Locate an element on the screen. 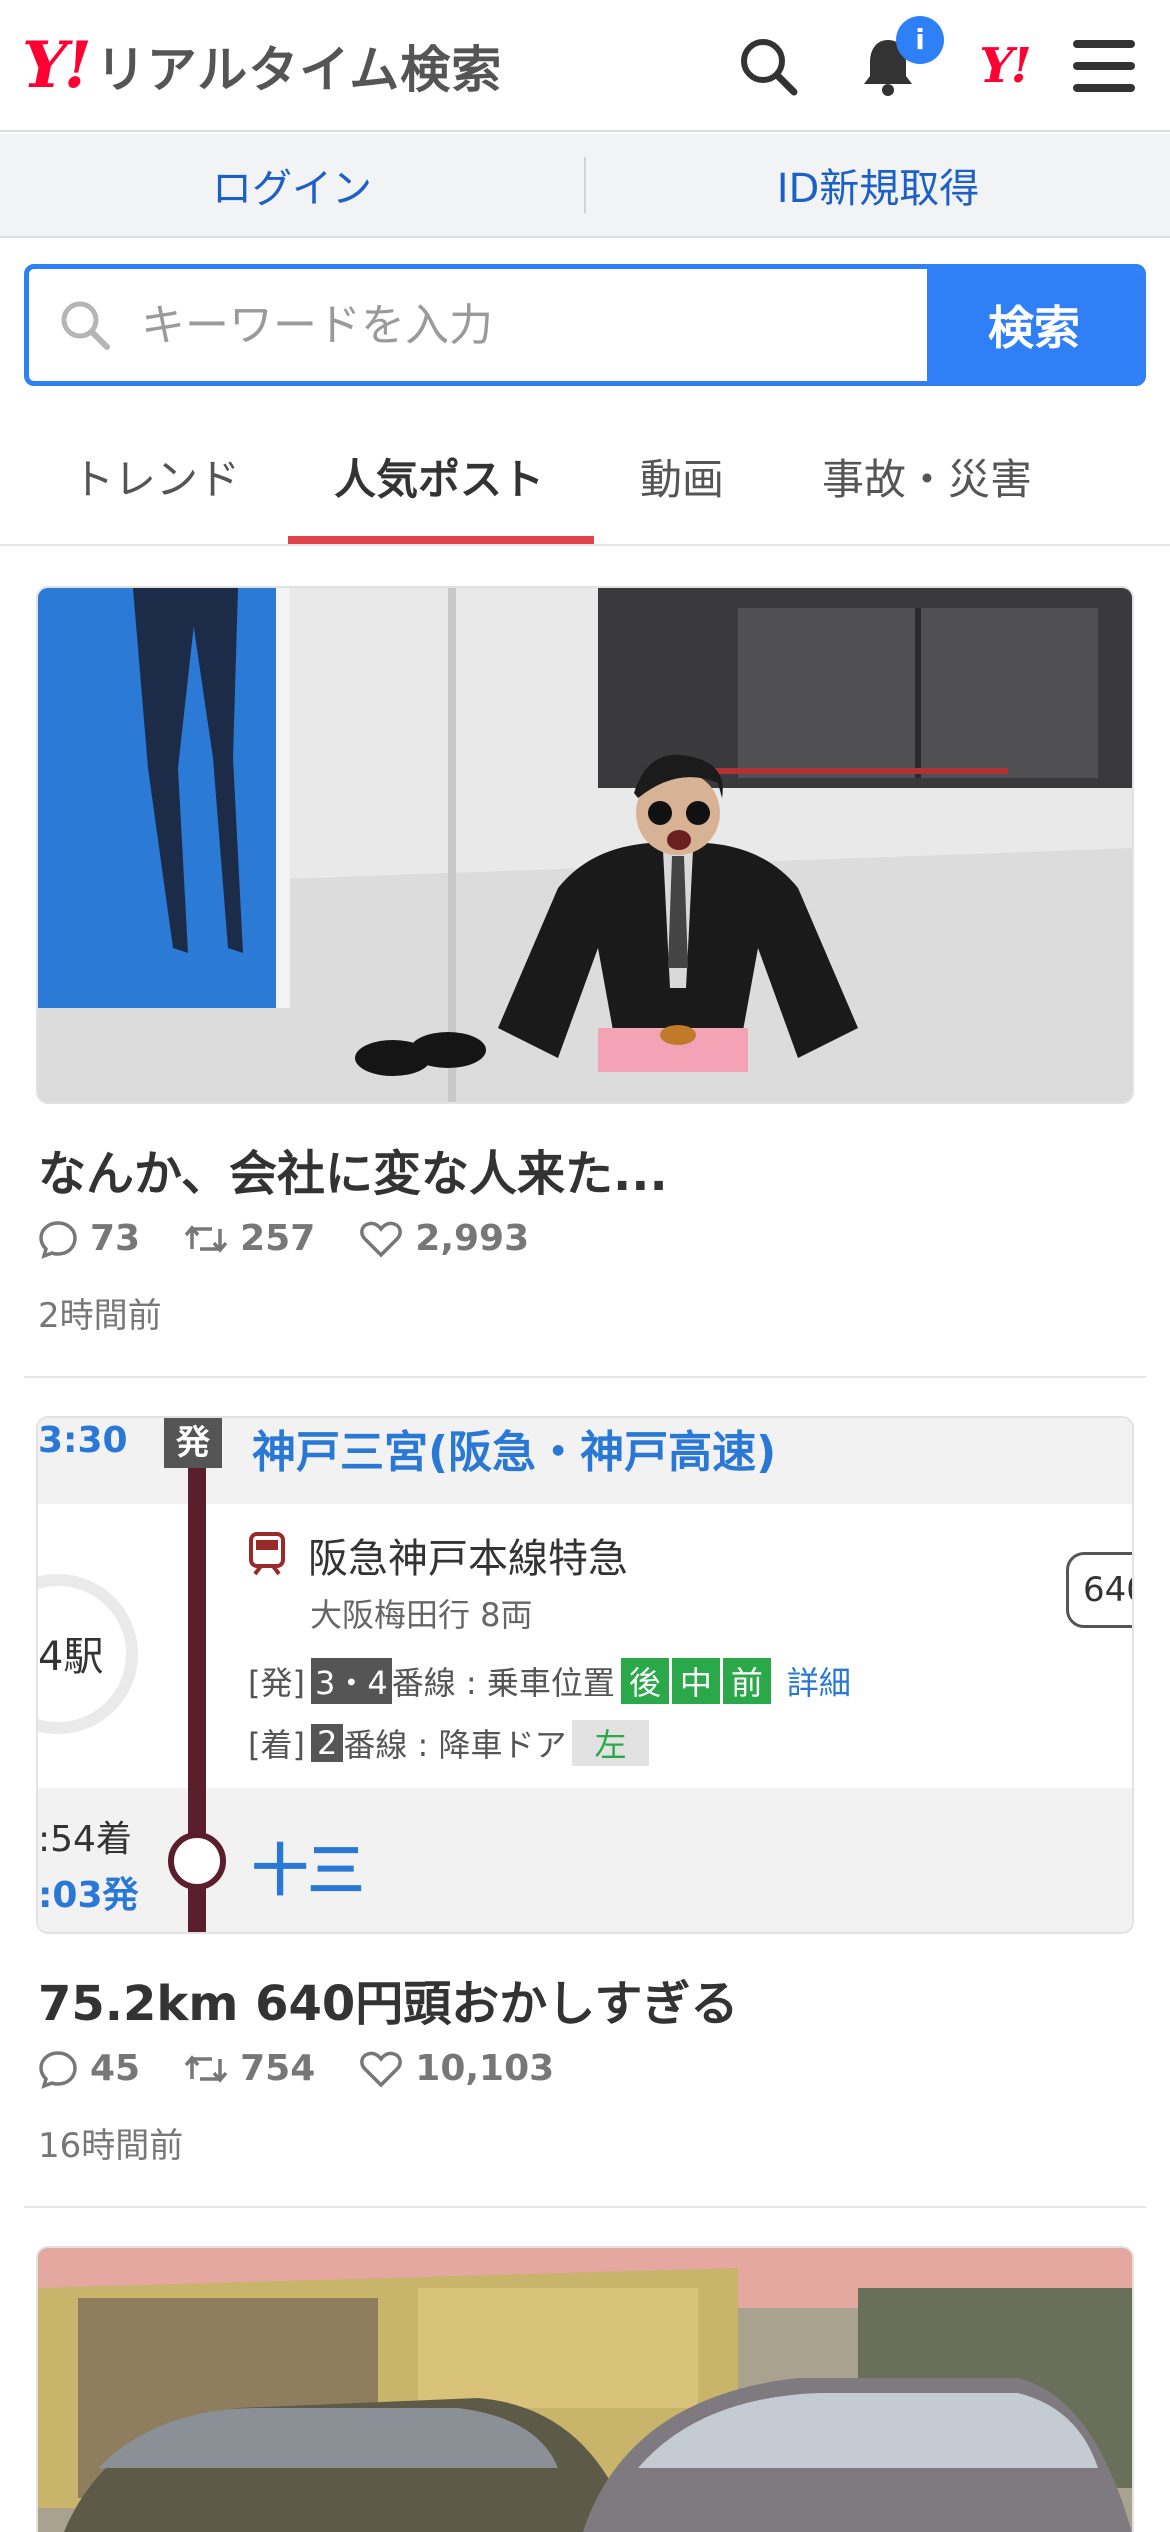  arr-track-label: [着] is located at coordinates (276, 1745).